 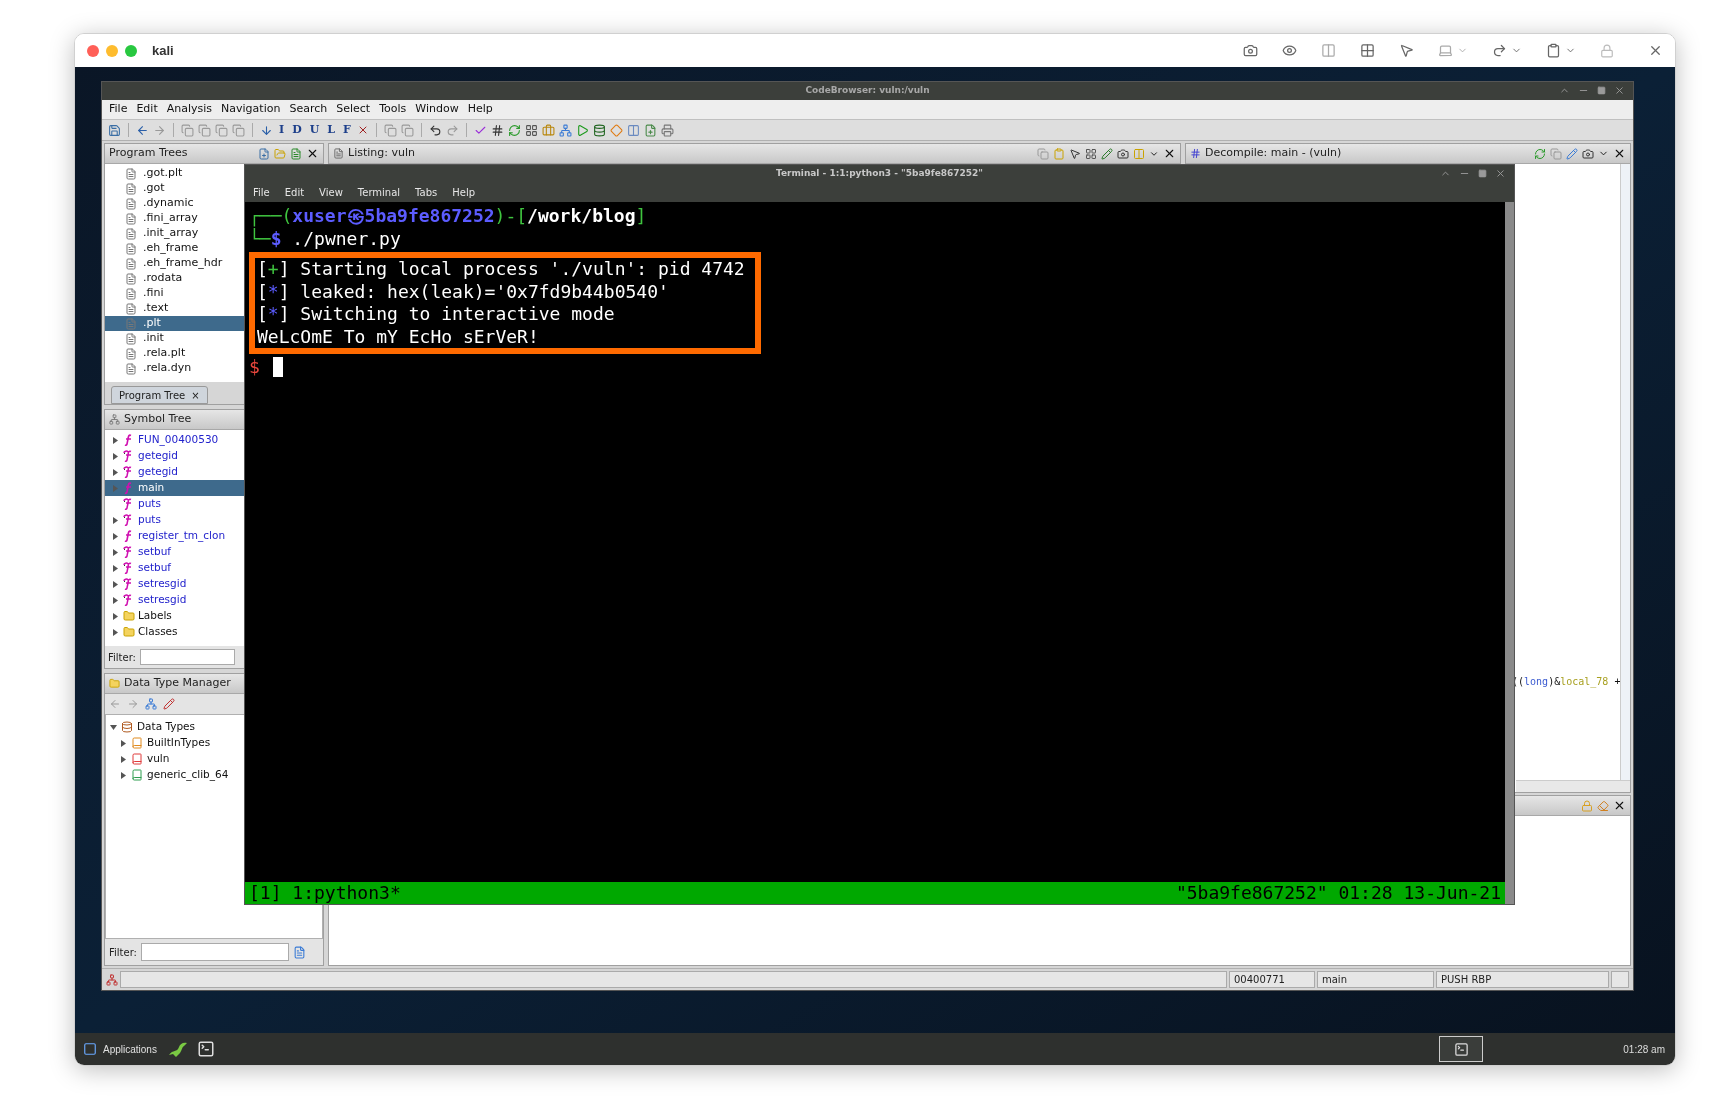 I want to click on clipboard-icon, so click(x=1553, y=50).